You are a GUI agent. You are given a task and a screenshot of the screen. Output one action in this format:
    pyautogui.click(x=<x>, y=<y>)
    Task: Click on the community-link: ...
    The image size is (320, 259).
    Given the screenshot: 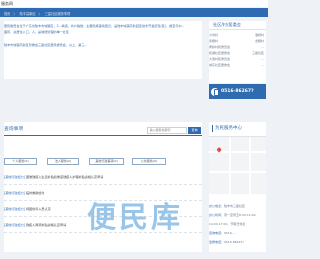 What is the action you would take?
    pyautogui.click(x=262, y=66)
    